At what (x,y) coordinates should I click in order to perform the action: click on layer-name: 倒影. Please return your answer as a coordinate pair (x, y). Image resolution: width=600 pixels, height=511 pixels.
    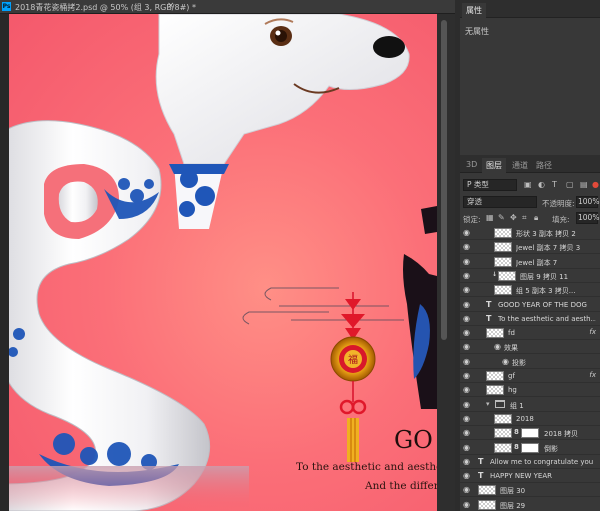
    Looking at the image, I should click on (570, 449).